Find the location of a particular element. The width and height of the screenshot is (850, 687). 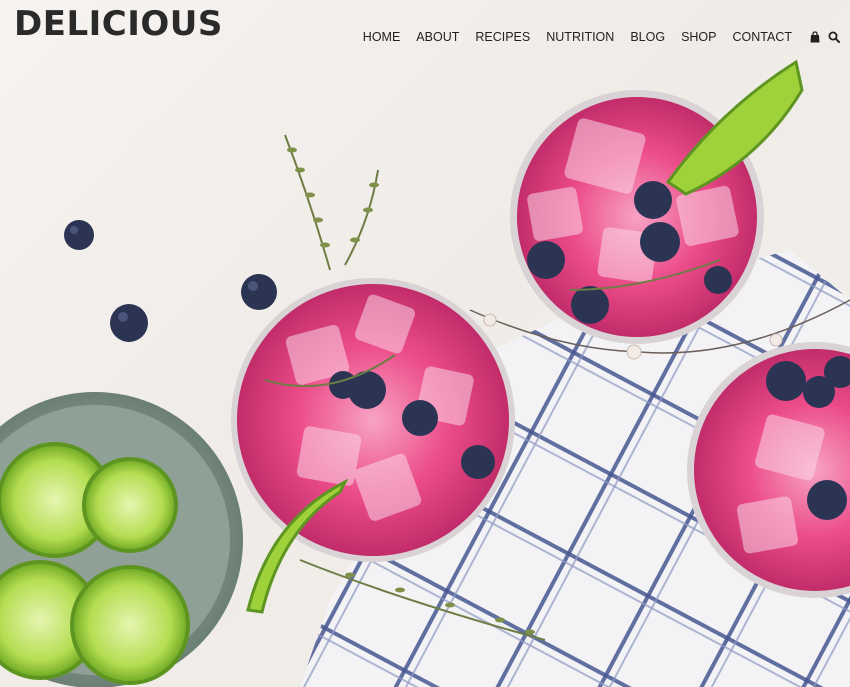

nav-contact: CONTACT is located at coordinates (763, 37).